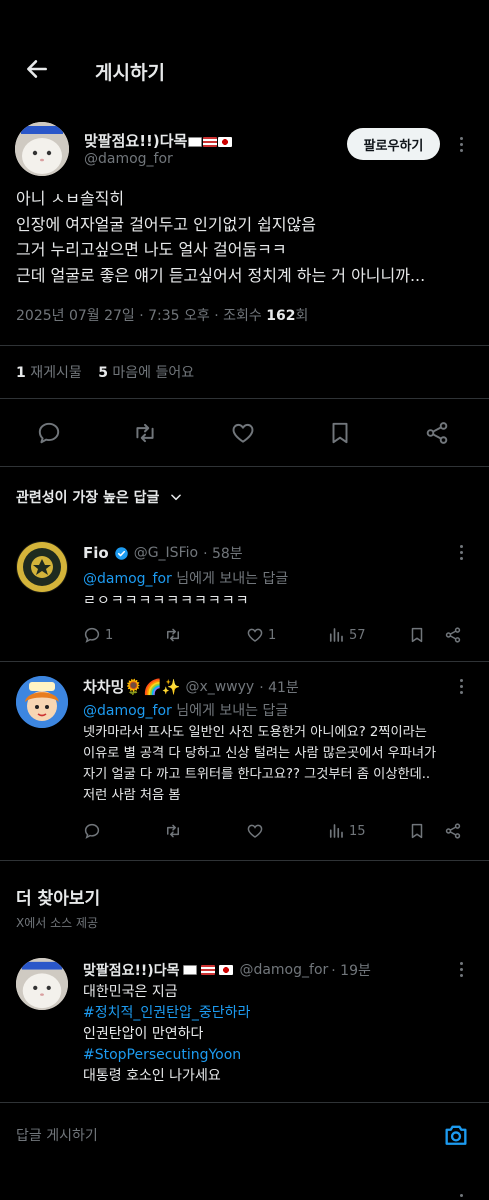 The width and height of the screenshot is (489, 1200). Describe the element at coordinates (70, 198) in the screenshot. I see `post-line: 아니 ㅅㅂ솔직히` at that location.